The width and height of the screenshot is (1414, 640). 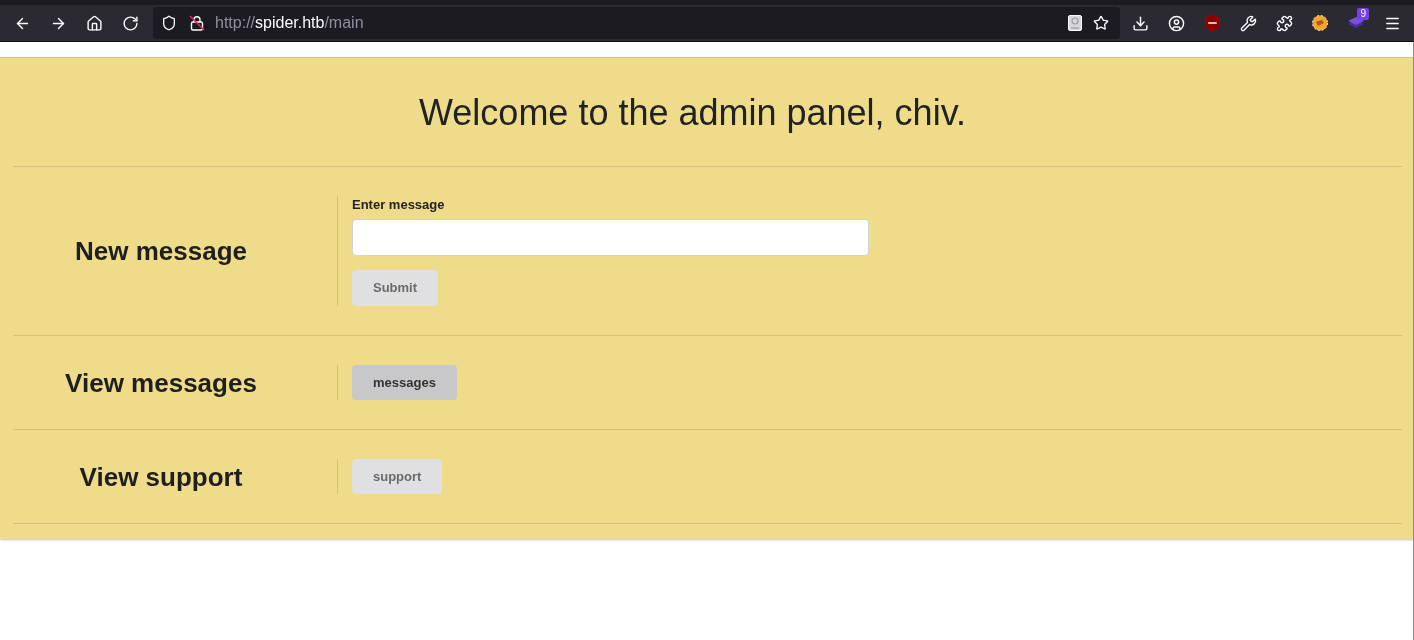 What do you see at coordinates (1356, 23) in the screenshot?
I see `extension-button: 9` at bounding box center [1356, 23].